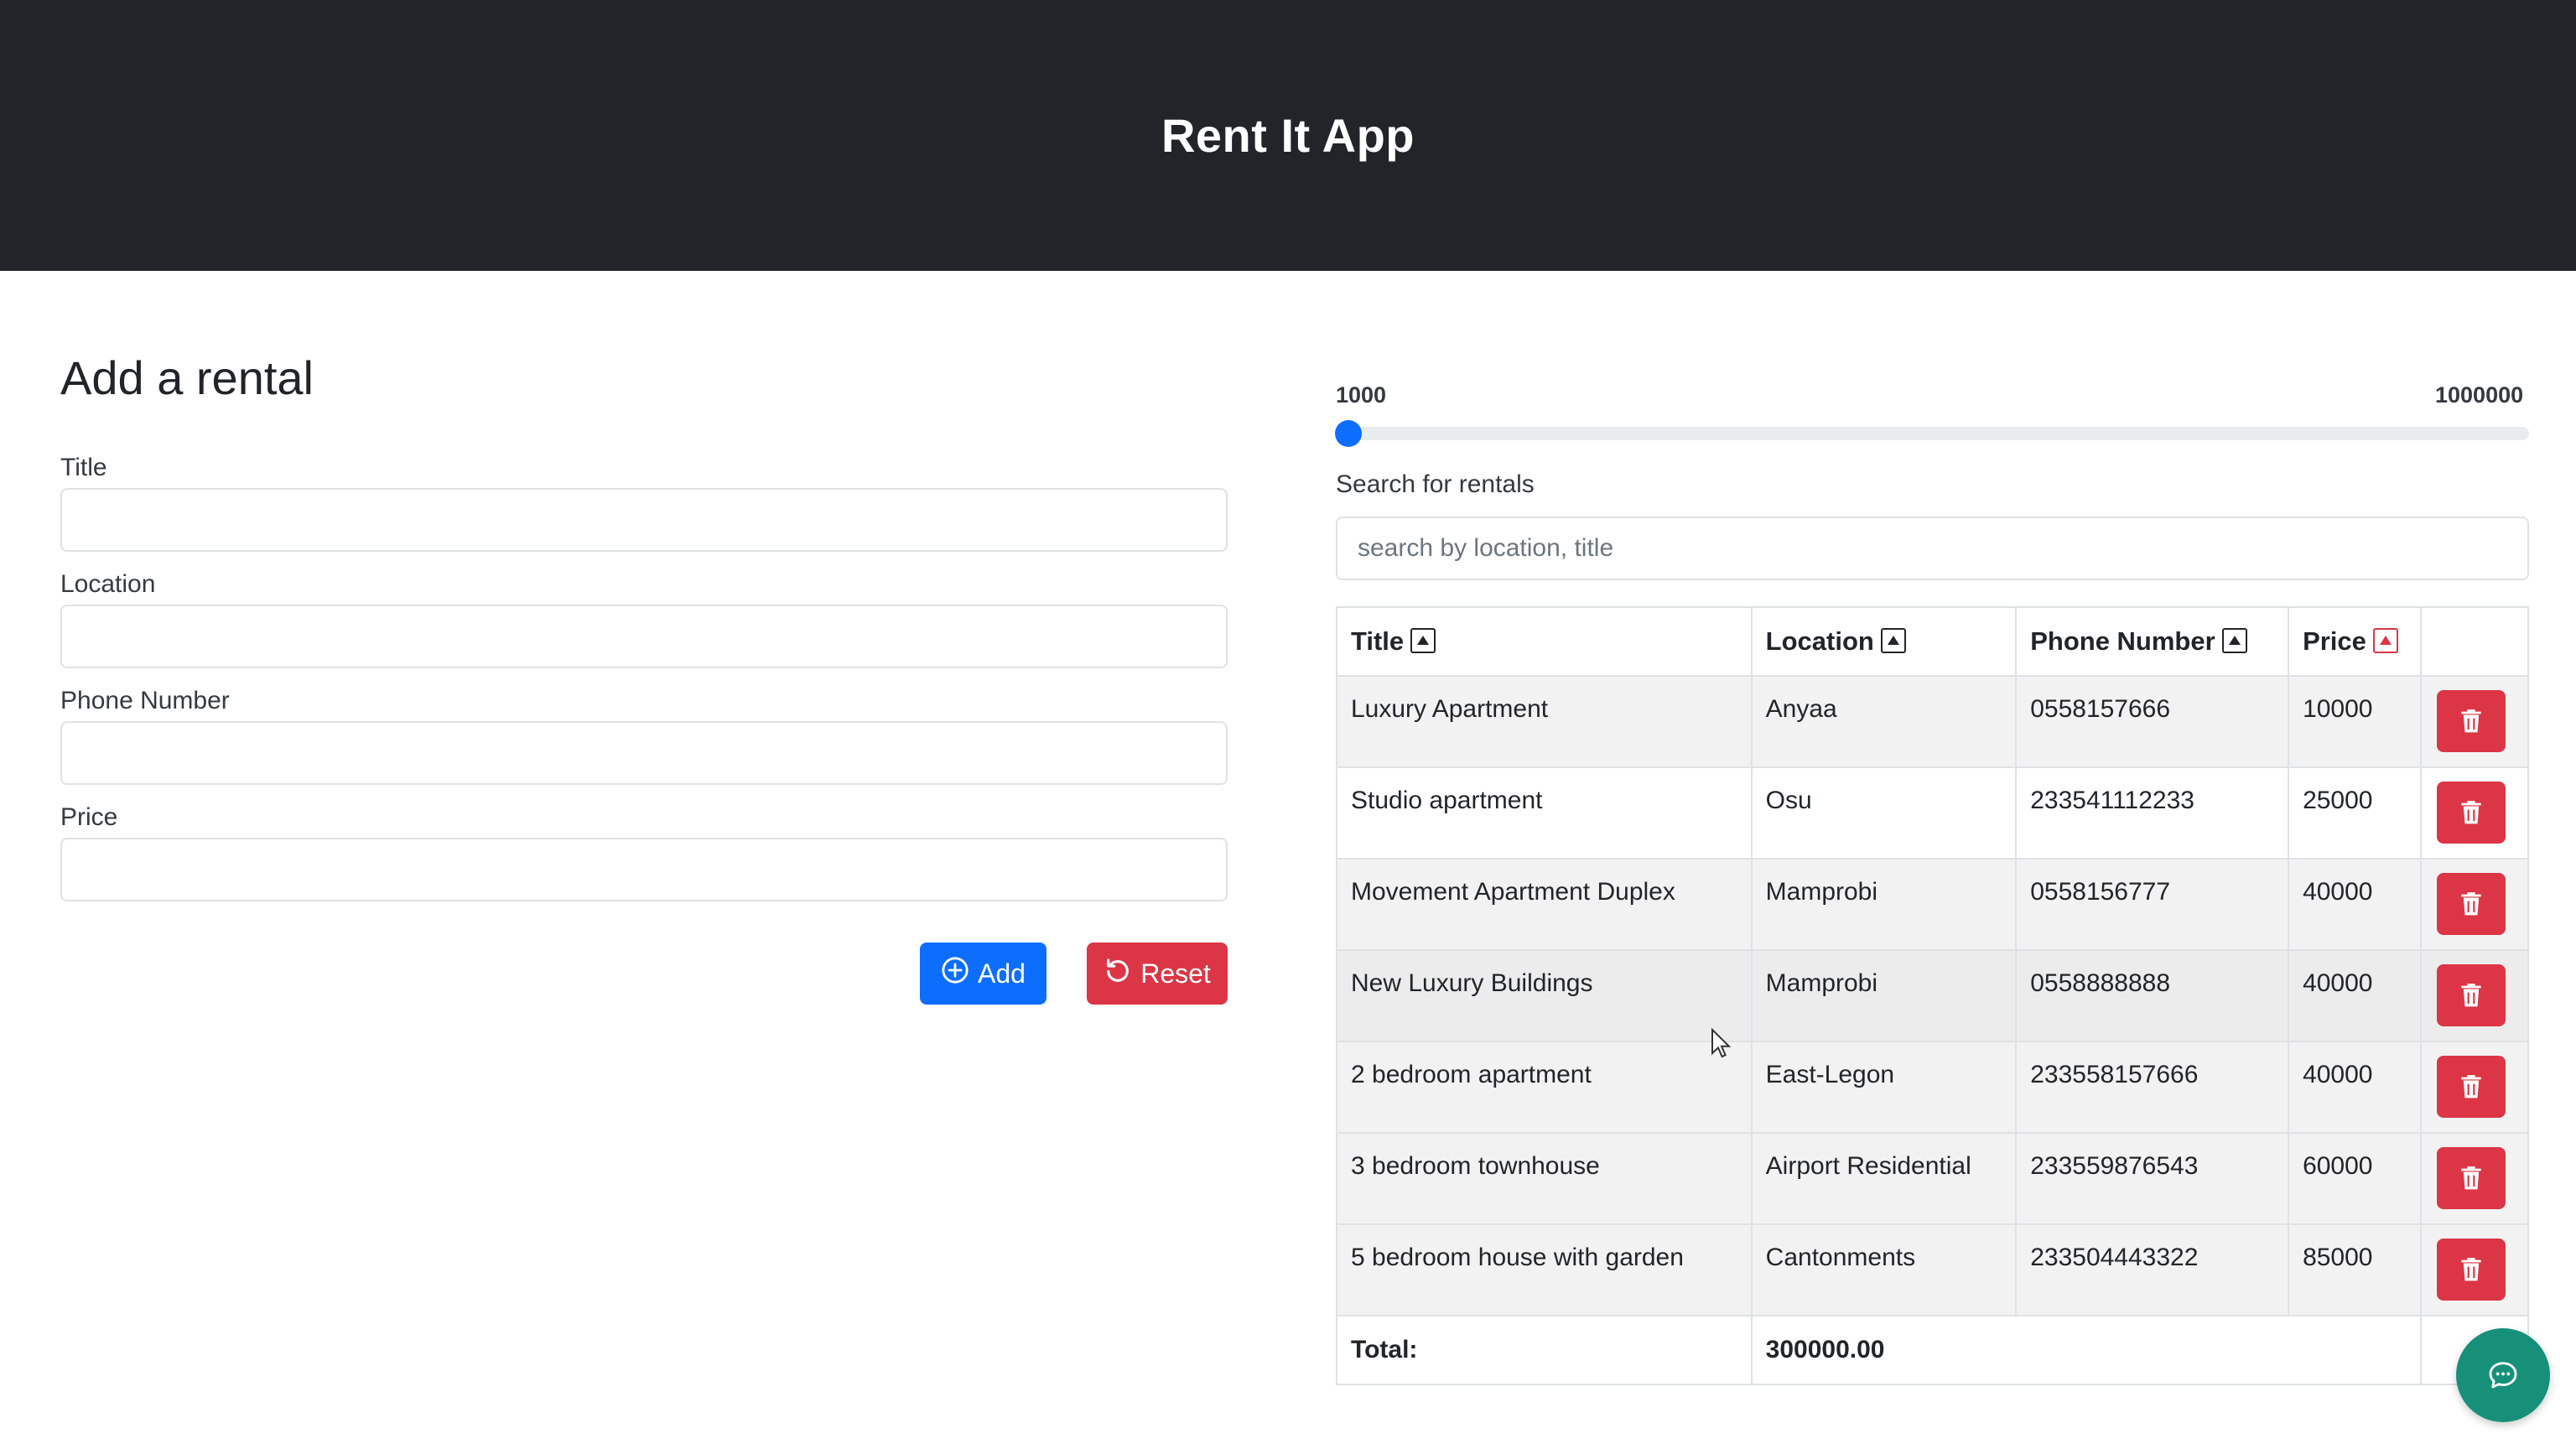 The image size is (2576, 1449). Describe the element at coordinates (2355, 1178) in the screenshot. I see `cell-price: 60000` at that location.